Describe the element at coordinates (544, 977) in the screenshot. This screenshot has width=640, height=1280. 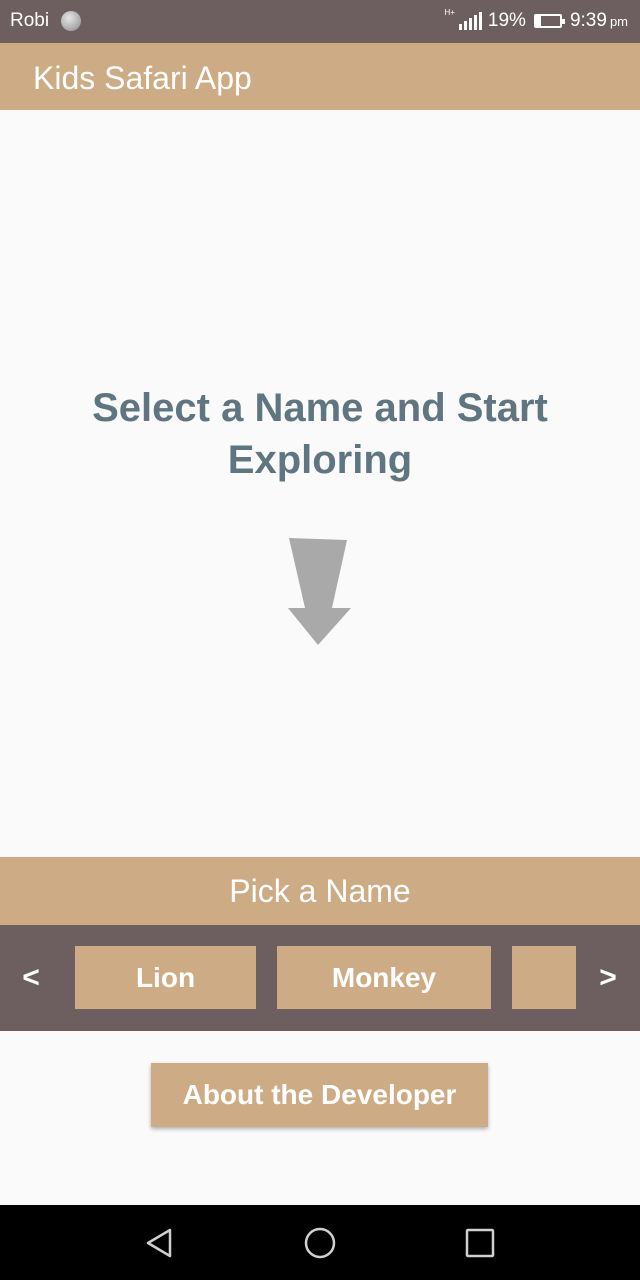
I see `name-button-partial` at that location.